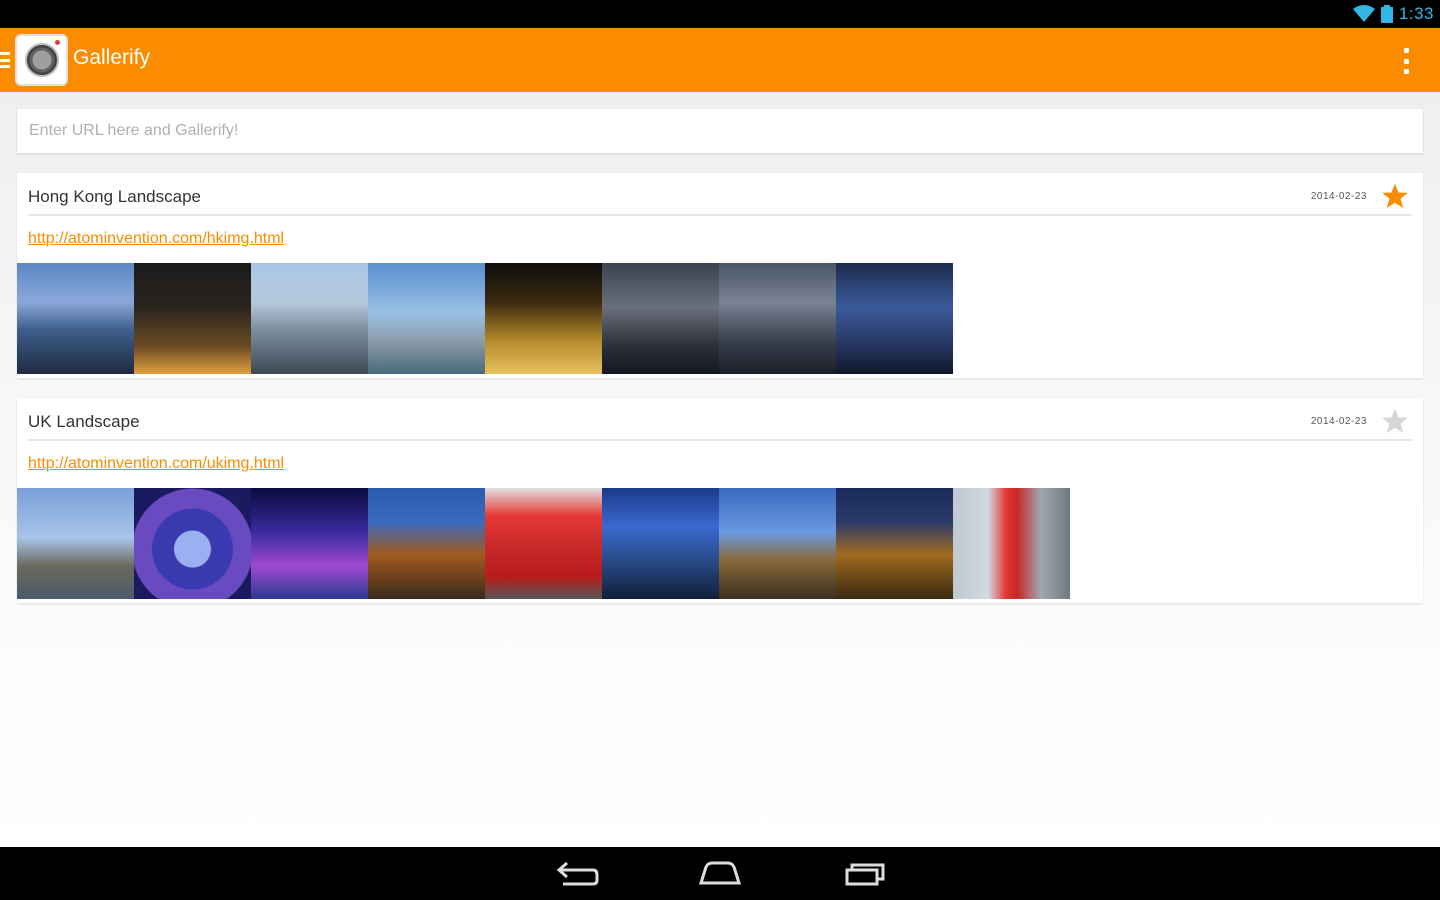 The image size is (1440, 900). I want to click on star-icon-outline, so click(1395, 421).